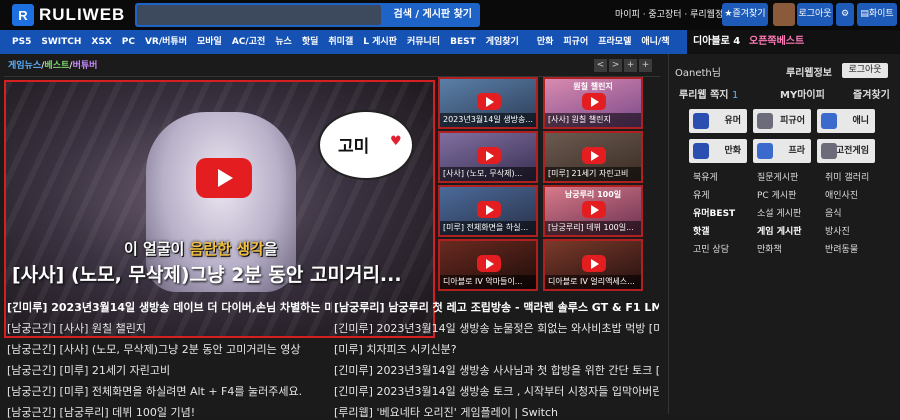 This screenshot has width=900, height=420. I want to click on favorites-link: 즐겨찾기, so click(871, 93).